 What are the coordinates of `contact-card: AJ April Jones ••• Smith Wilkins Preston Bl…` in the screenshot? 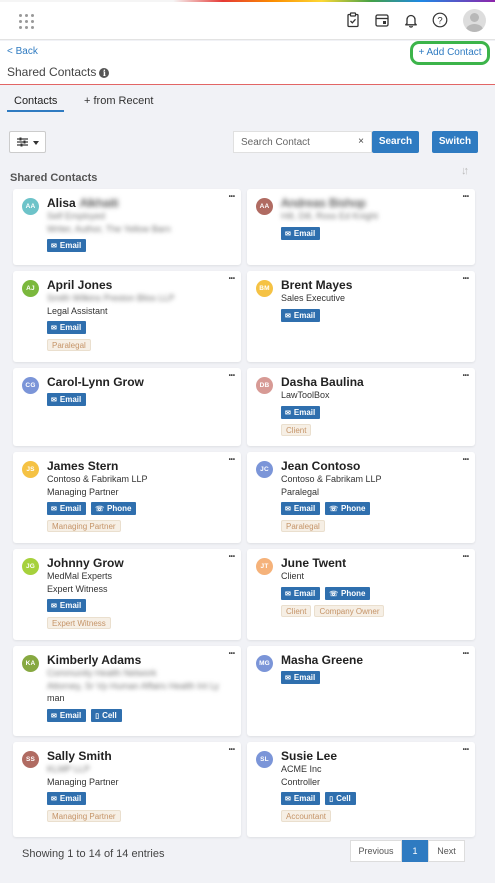 It's located at (127, 316).